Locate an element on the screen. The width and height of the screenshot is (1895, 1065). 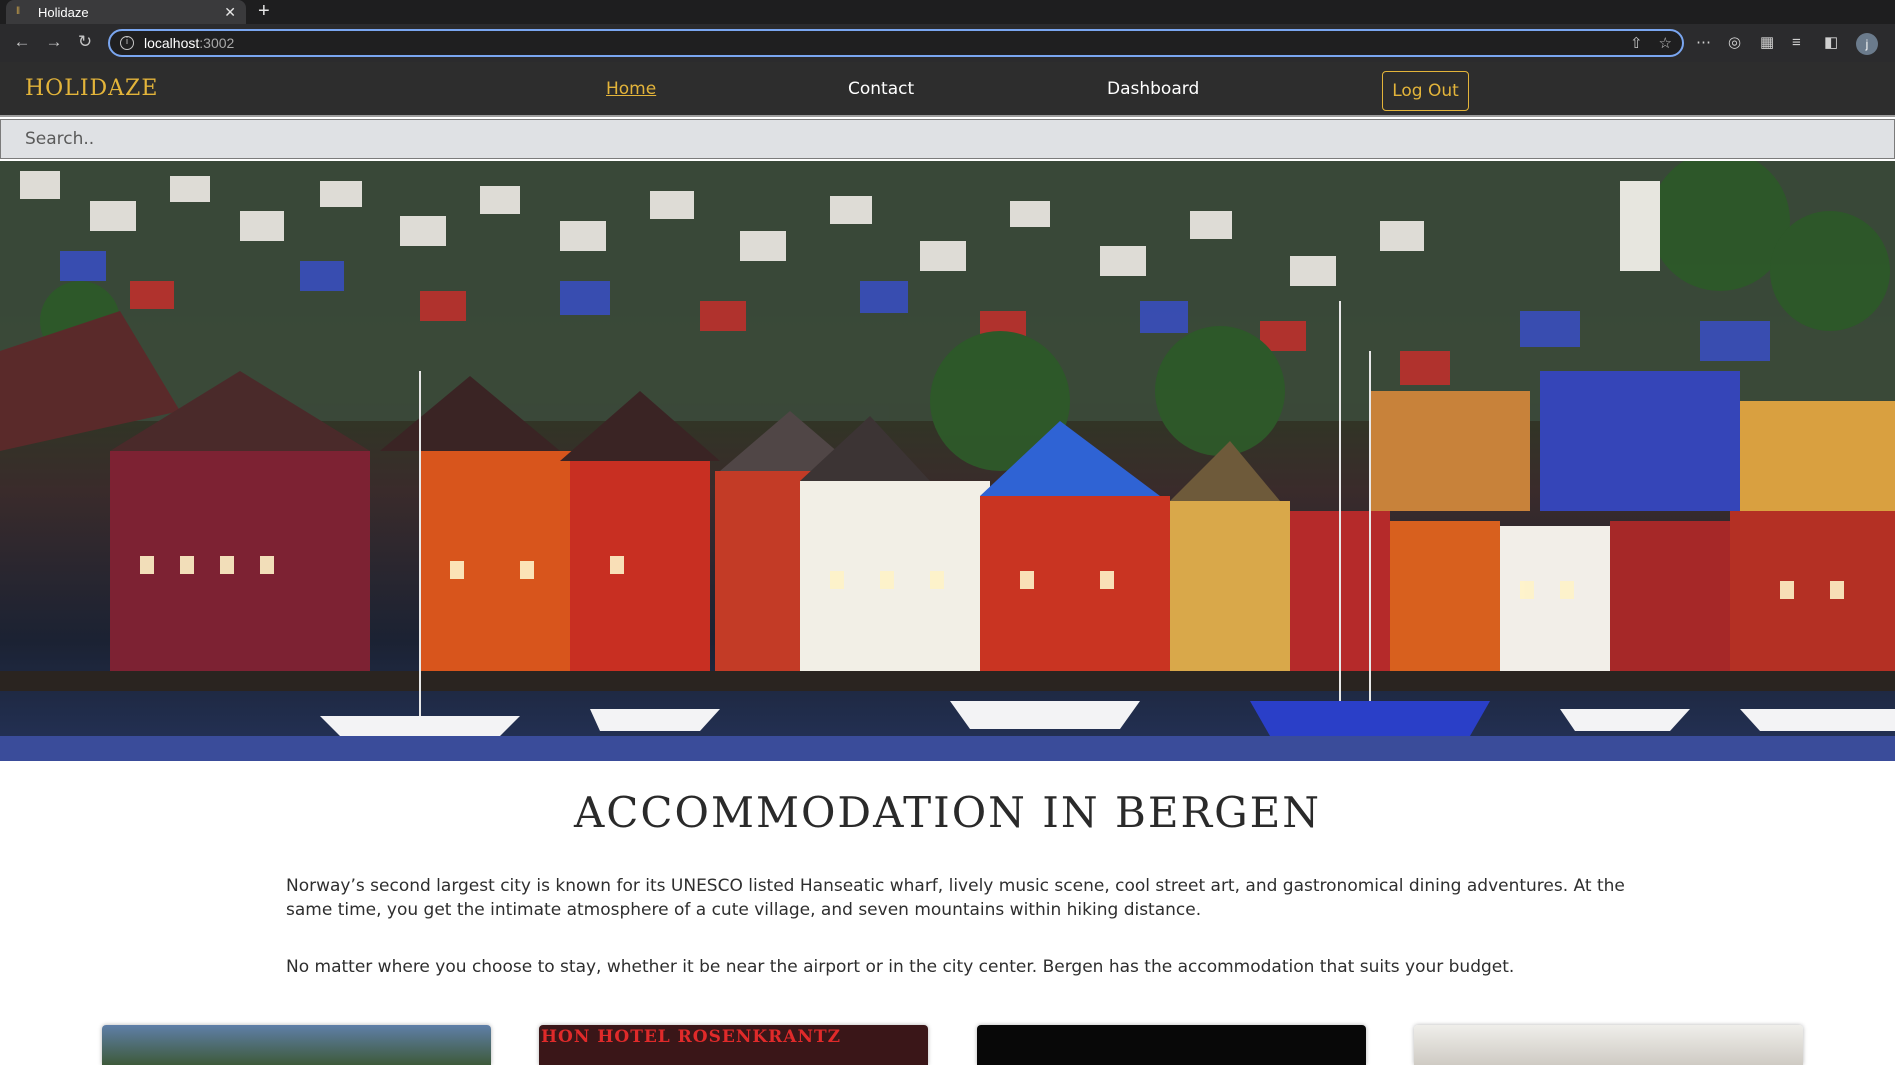
side-panel-icon: ◧ is located at coordinates (1831, 43).